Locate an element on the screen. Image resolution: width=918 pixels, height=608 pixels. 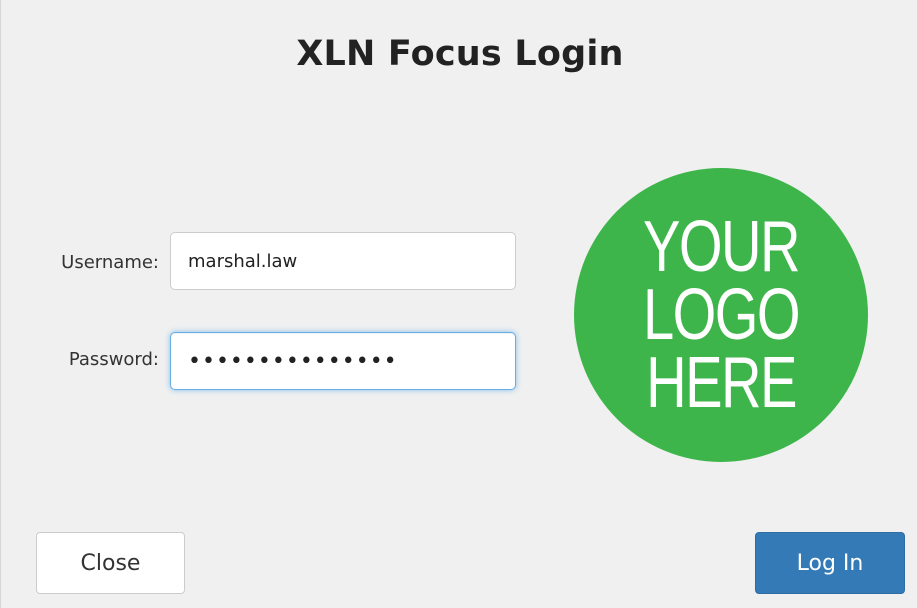
password-label: Password: is located at coordinates (113, 359).